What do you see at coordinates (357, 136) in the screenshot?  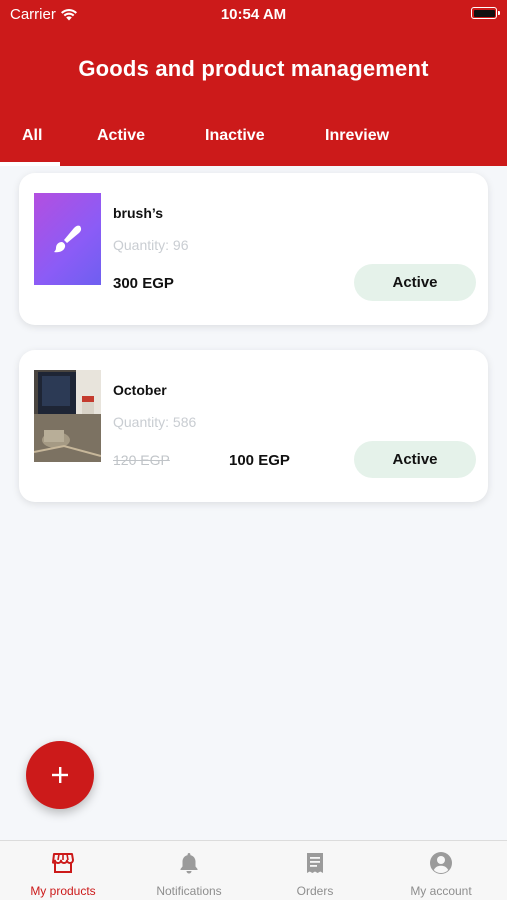 I see `tab-inreview: Inreview` at bounding box center [357, 136].